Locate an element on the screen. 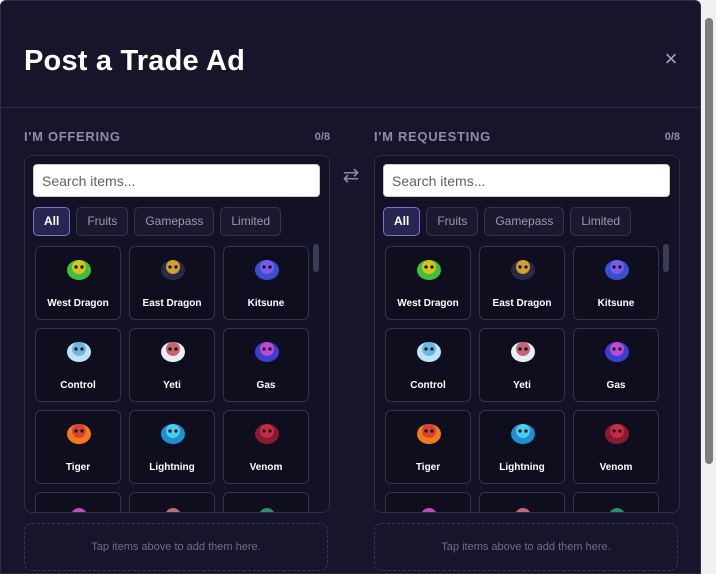  offering-header: I'M OFFERING 0/8 is located at coordinates (177, 138).